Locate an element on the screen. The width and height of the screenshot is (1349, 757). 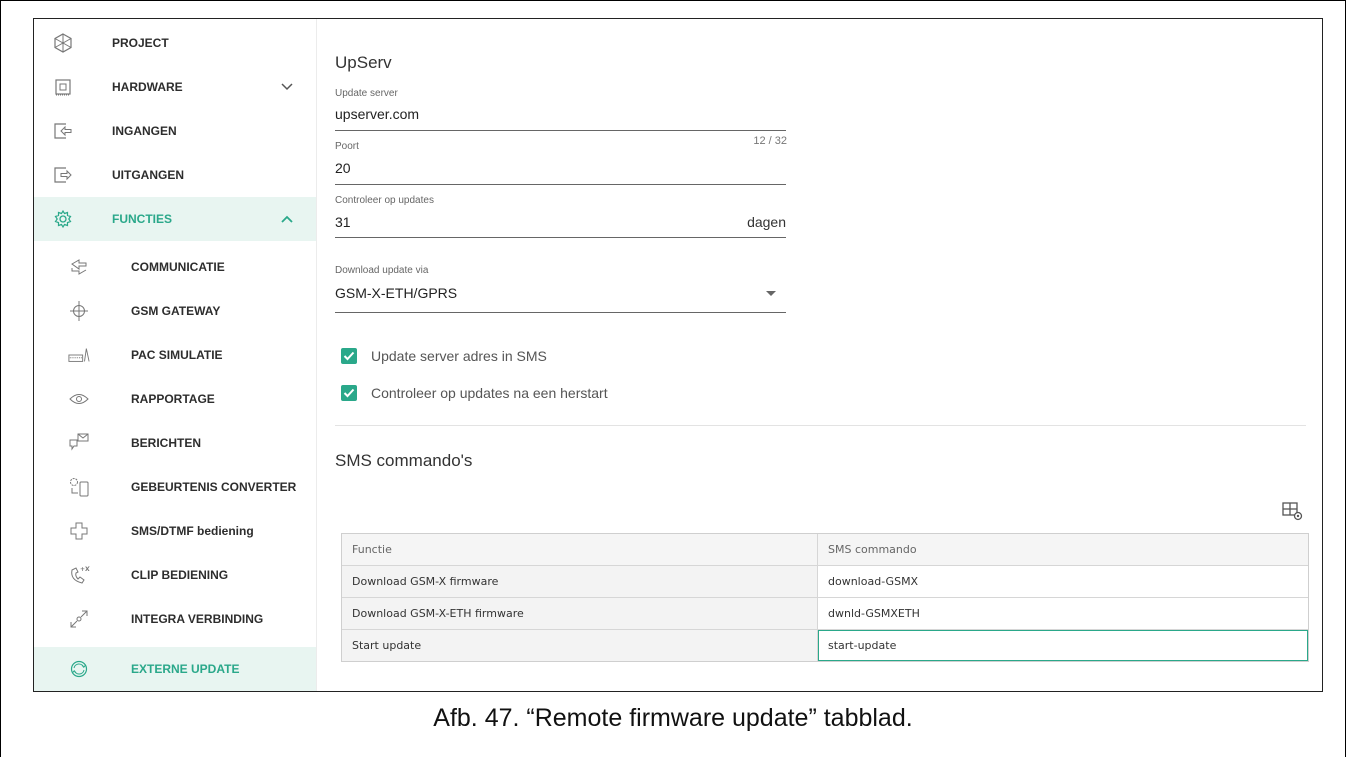
sidebar-item-label: RAPPORTAGE is located at coordinates (173, 399).